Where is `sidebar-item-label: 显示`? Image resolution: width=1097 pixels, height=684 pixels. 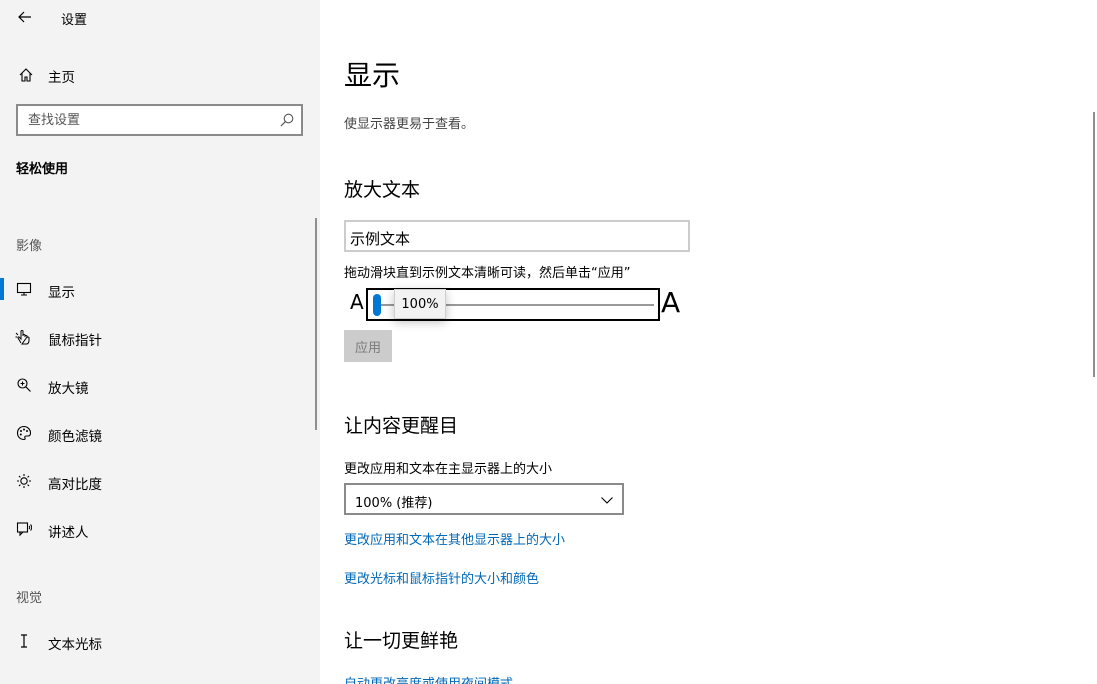
sidebar-item-label: 显示 is located at coordinates (61, 293).